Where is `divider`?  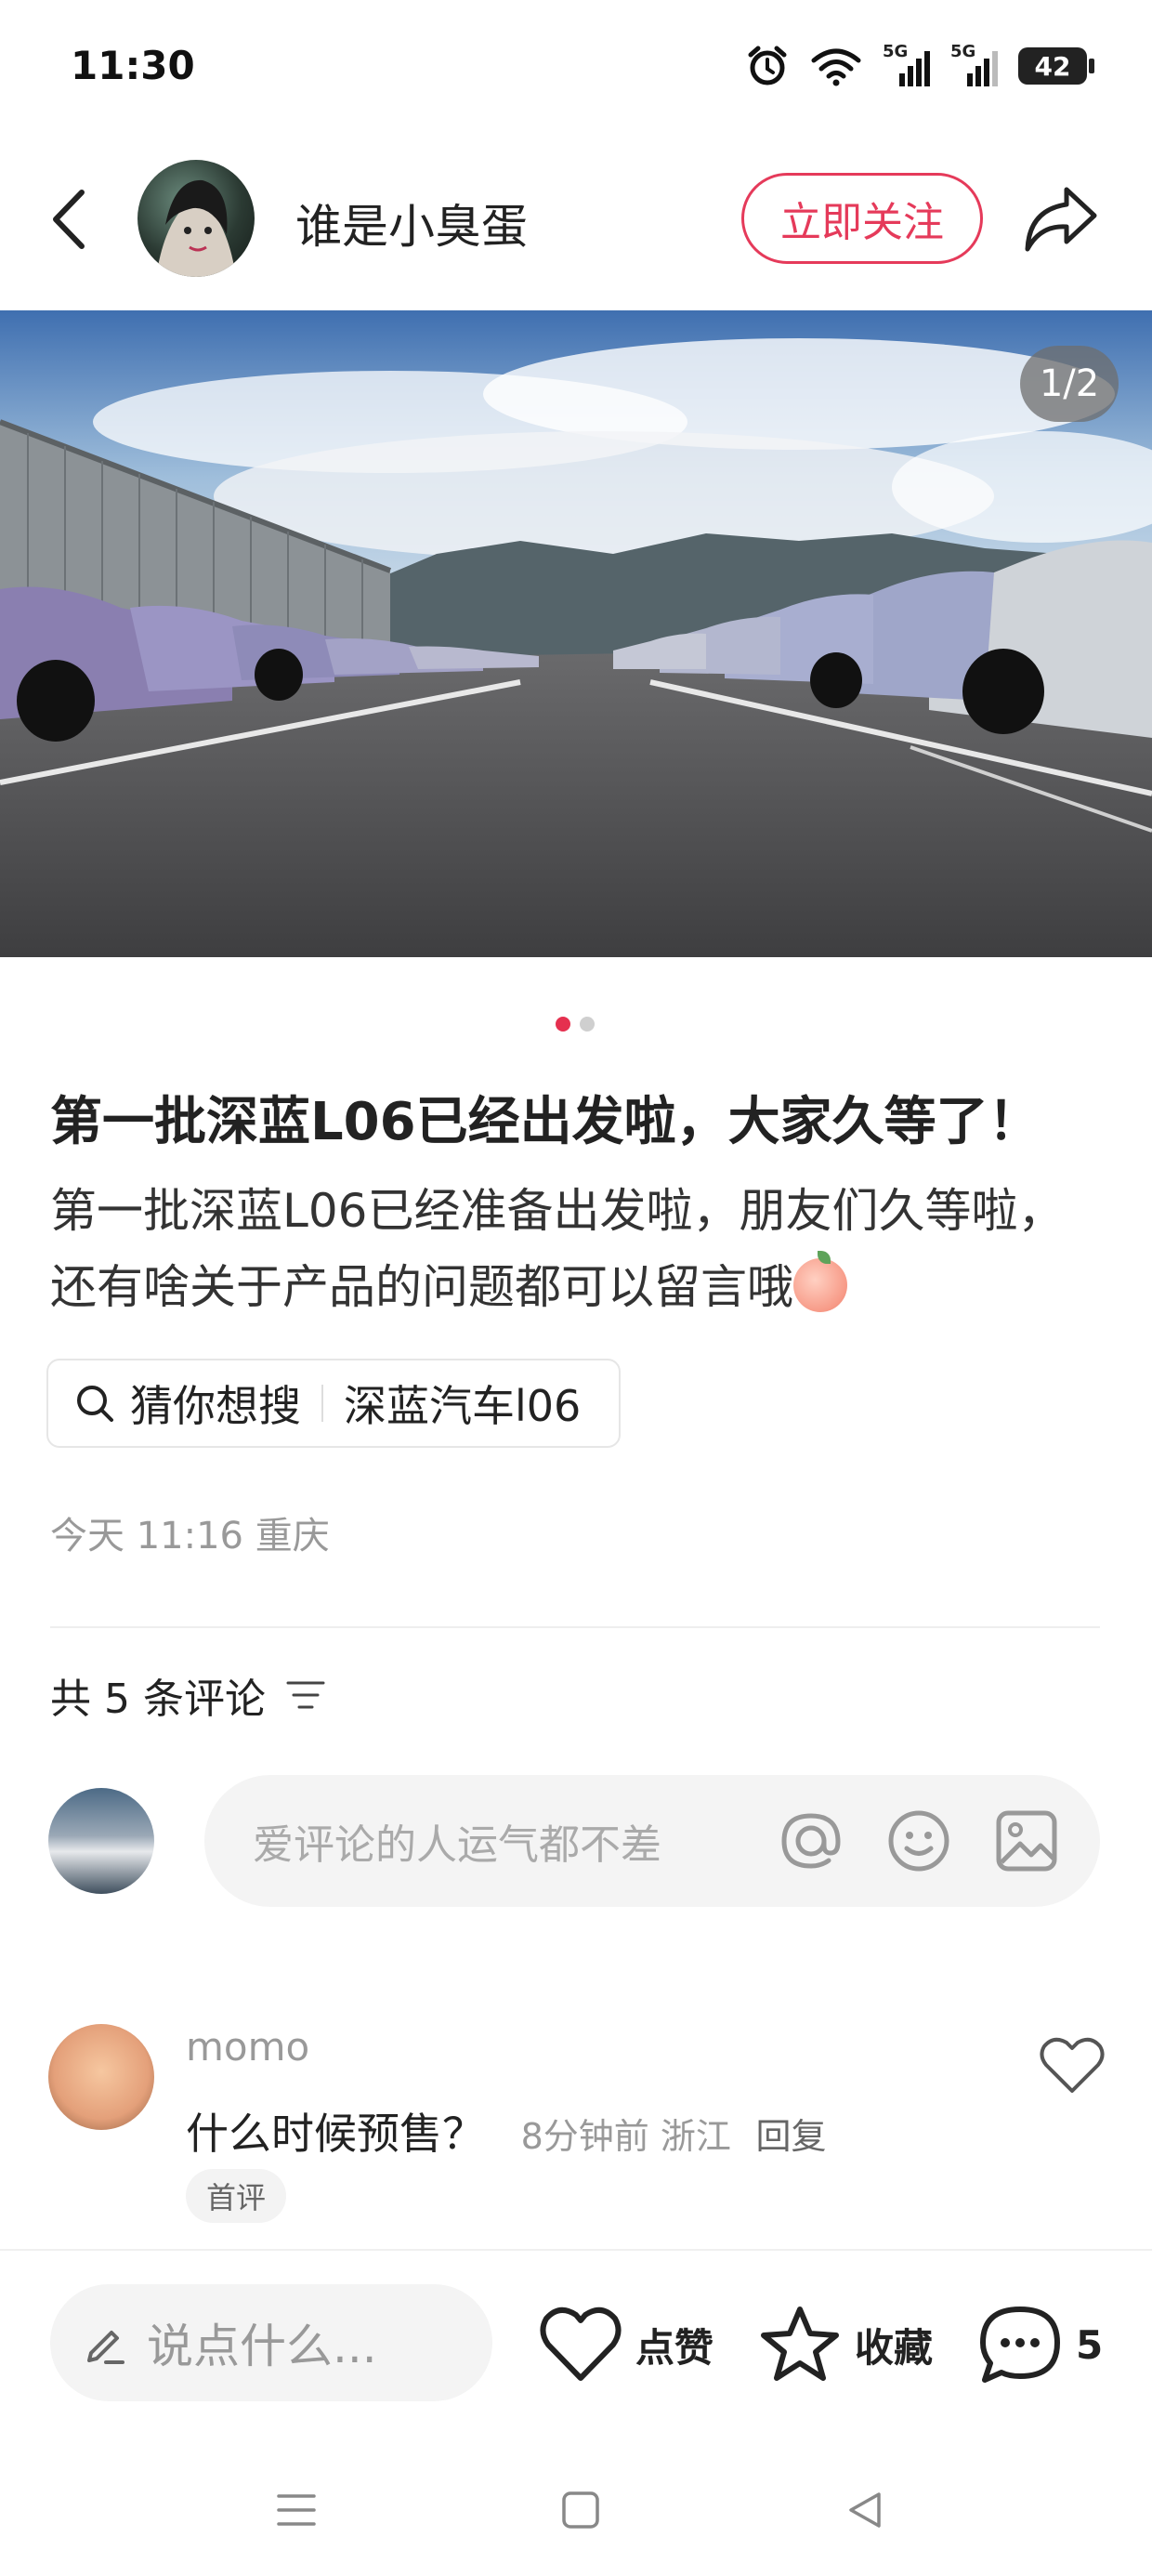 divider is located at coordinates (575, 1627).